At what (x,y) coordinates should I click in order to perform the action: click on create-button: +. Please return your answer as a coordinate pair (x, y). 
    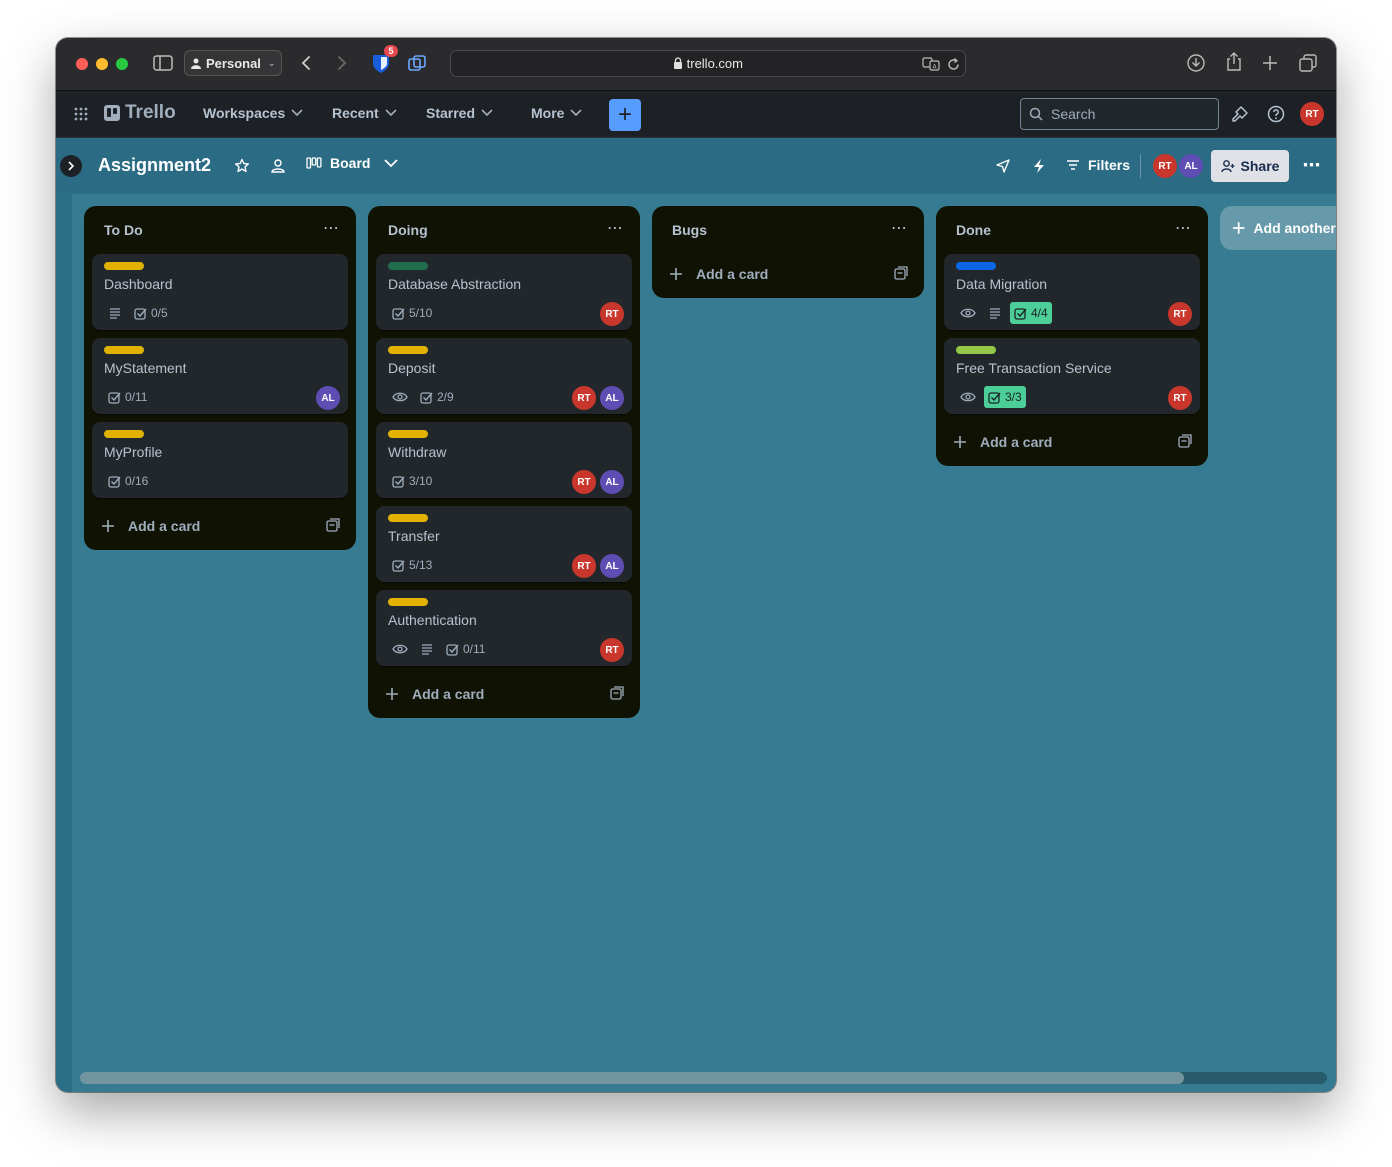
    Looking at the image, I should click on (625, 115).